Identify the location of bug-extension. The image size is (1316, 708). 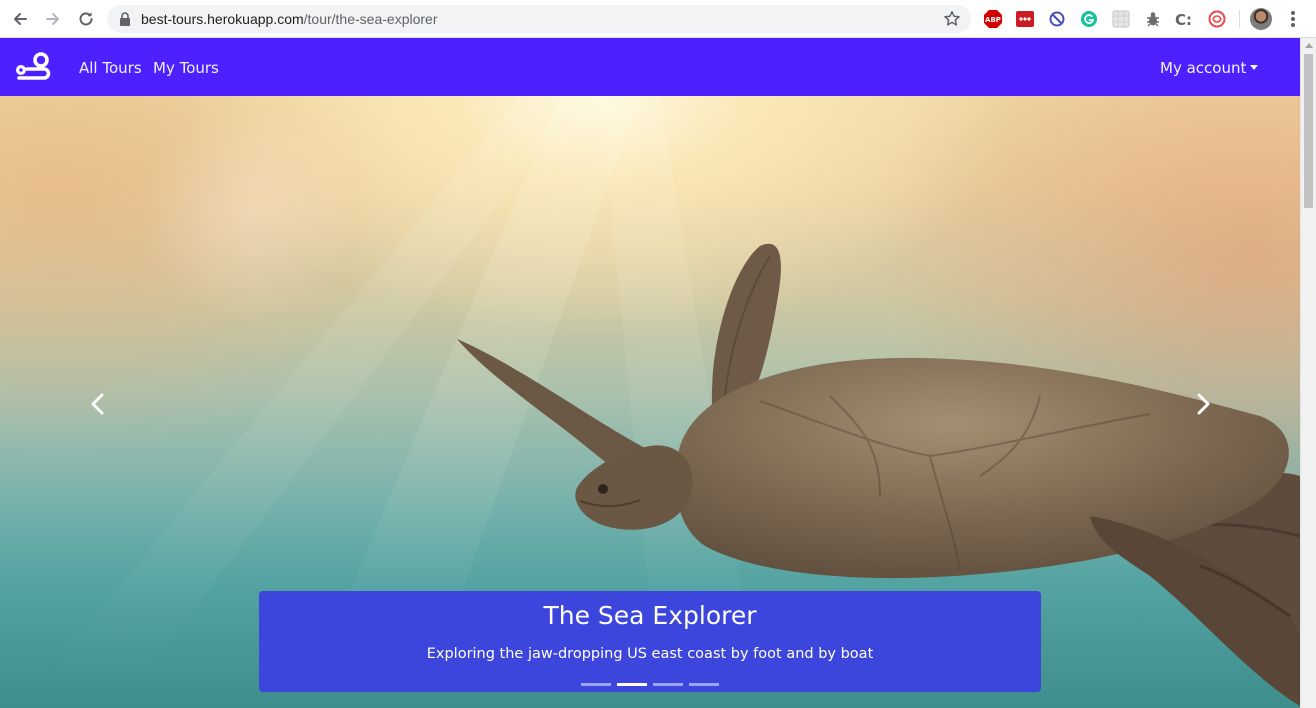
(1153, 19).